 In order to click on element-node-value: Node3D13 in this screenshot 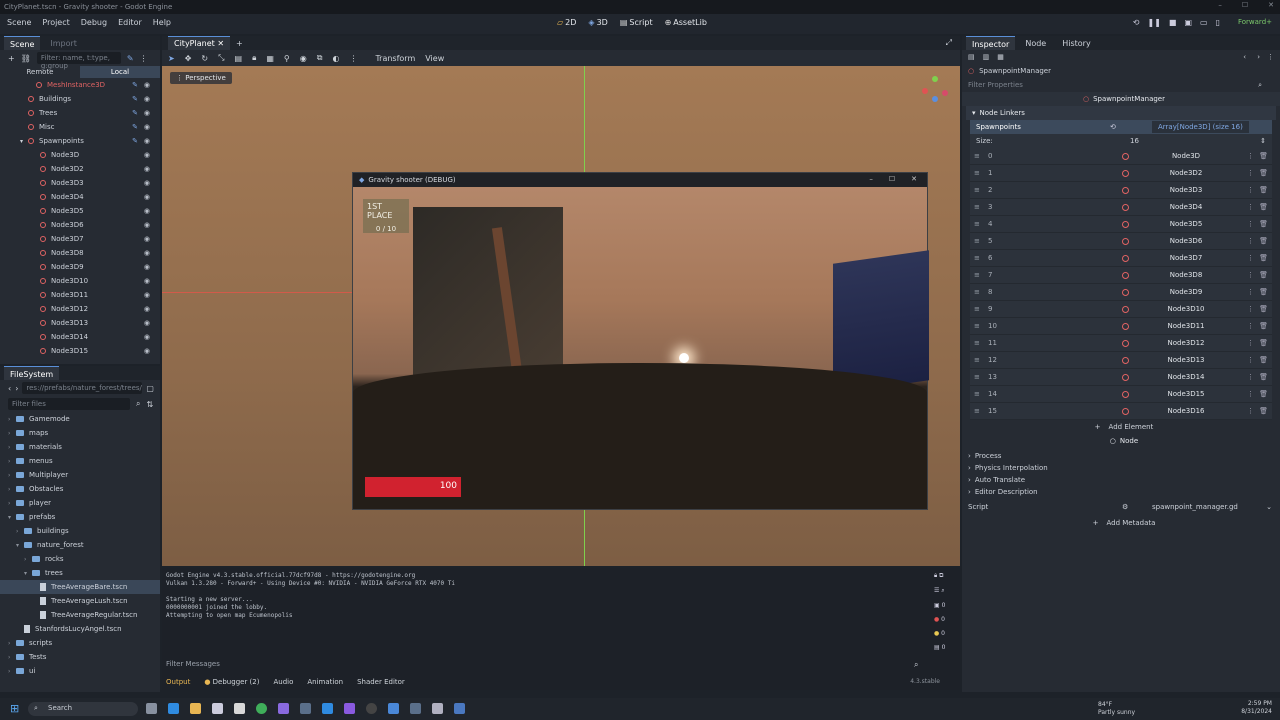, I will do `click(1186, 360)`.